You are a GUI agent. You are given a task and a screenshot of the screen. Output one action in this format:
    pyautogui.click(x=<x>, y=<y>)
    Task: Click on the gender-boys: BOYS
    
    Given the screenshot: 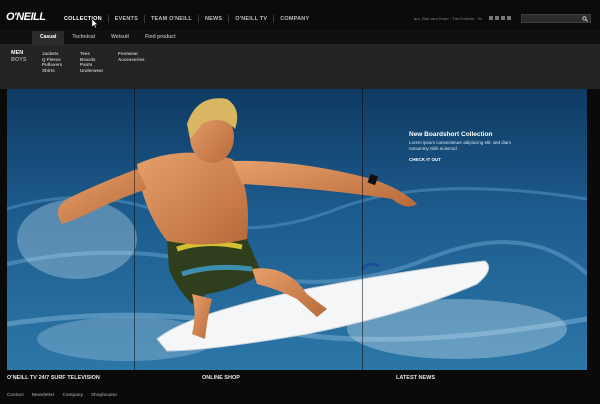 What is the action you would take?
    pyautogui.click(x=19, y=60)
    